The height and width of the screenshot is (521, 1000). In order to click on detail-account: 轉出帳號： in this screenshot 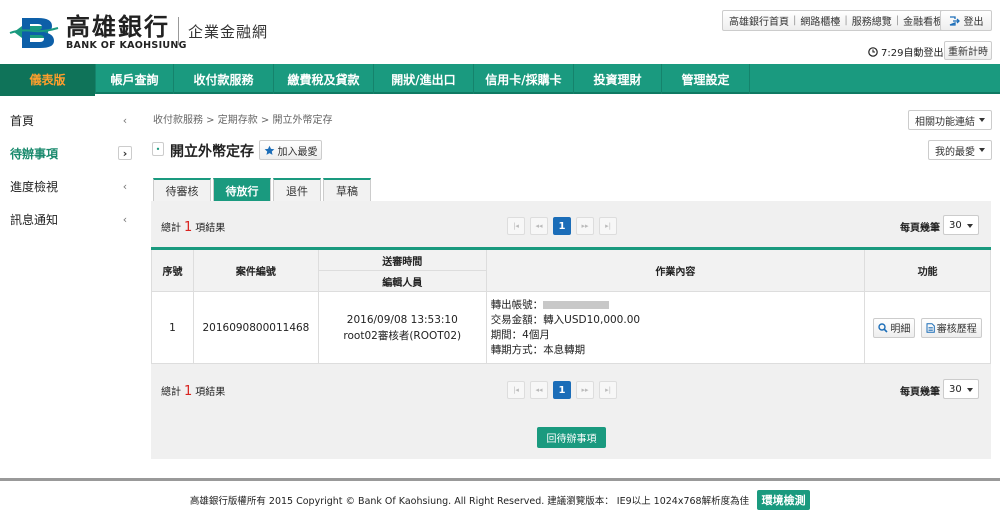, I will do `click(677, 305)`.